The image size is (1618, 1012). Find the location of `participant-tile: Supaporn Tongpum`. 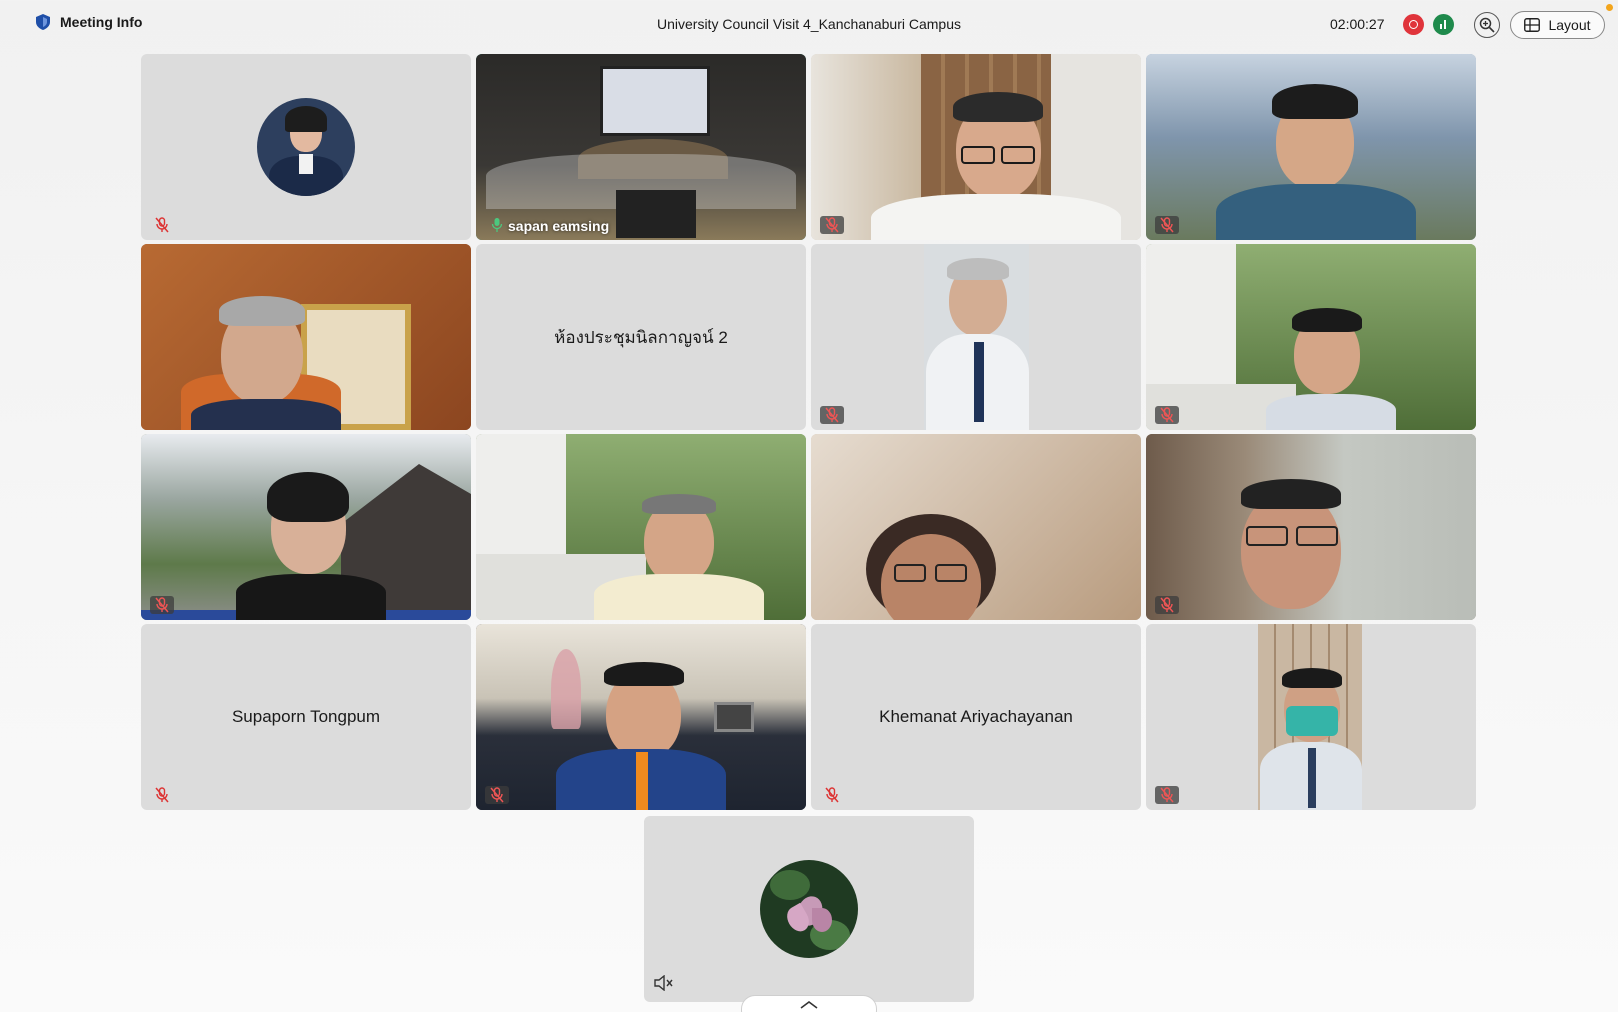

participant-tile: Supaporn Tongpum is located at coordinates (306, 717).